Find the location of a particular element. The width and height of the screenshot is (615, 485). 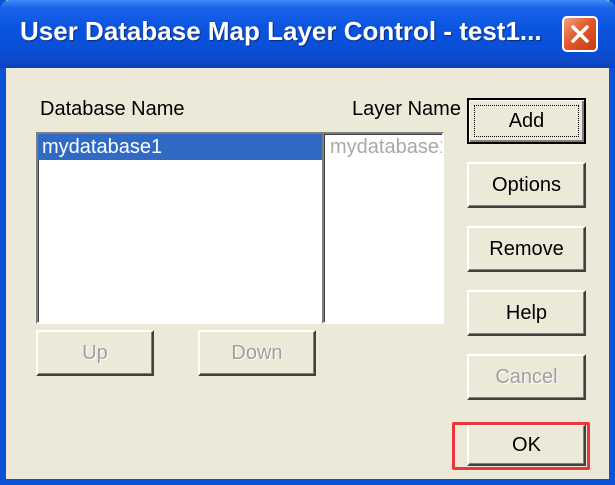

close-icon is located at coordinates (580, 34).